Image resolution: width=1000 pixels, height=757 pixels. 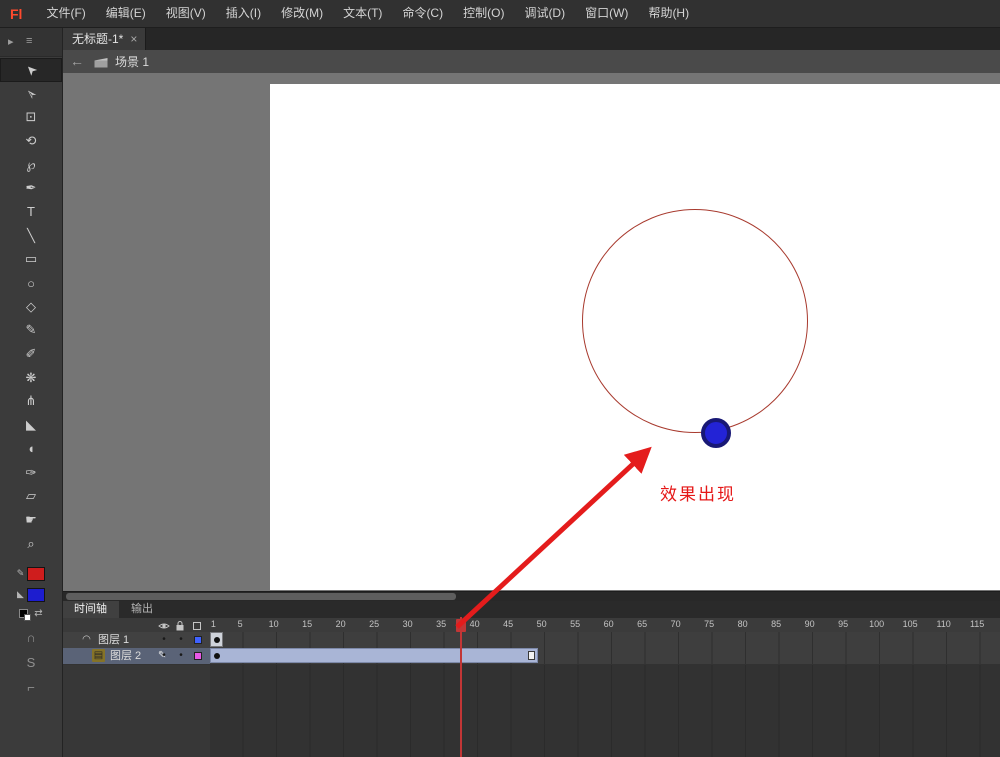 I want to click on stroke-color-swatch, so click(x=36, y=573).